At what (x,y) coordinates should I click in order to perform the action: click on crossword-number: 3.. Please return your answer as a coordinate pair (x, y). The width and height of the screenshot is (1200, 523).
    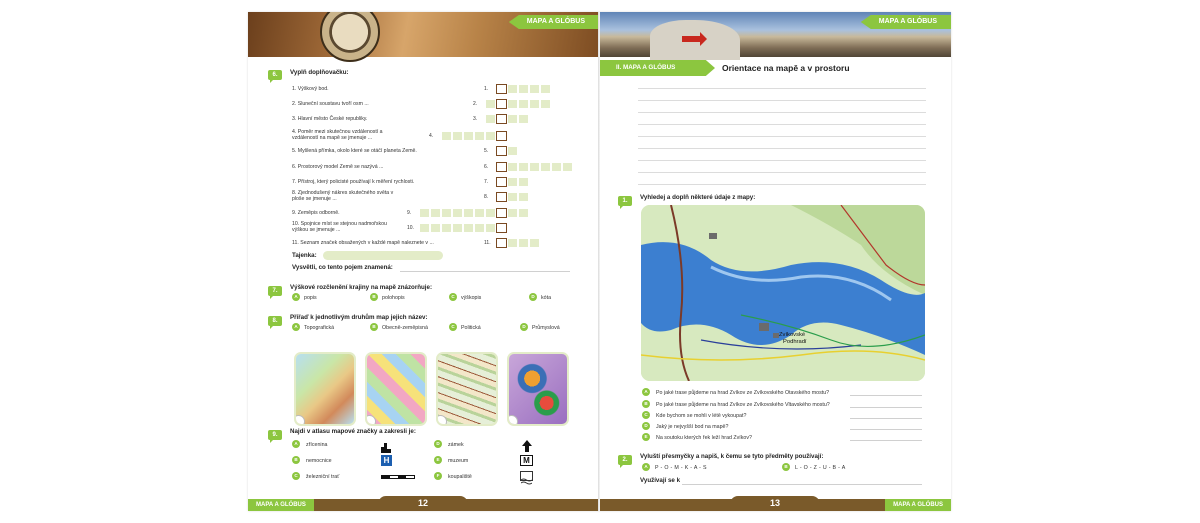
    Looking at the image, I should click on (475, 119).